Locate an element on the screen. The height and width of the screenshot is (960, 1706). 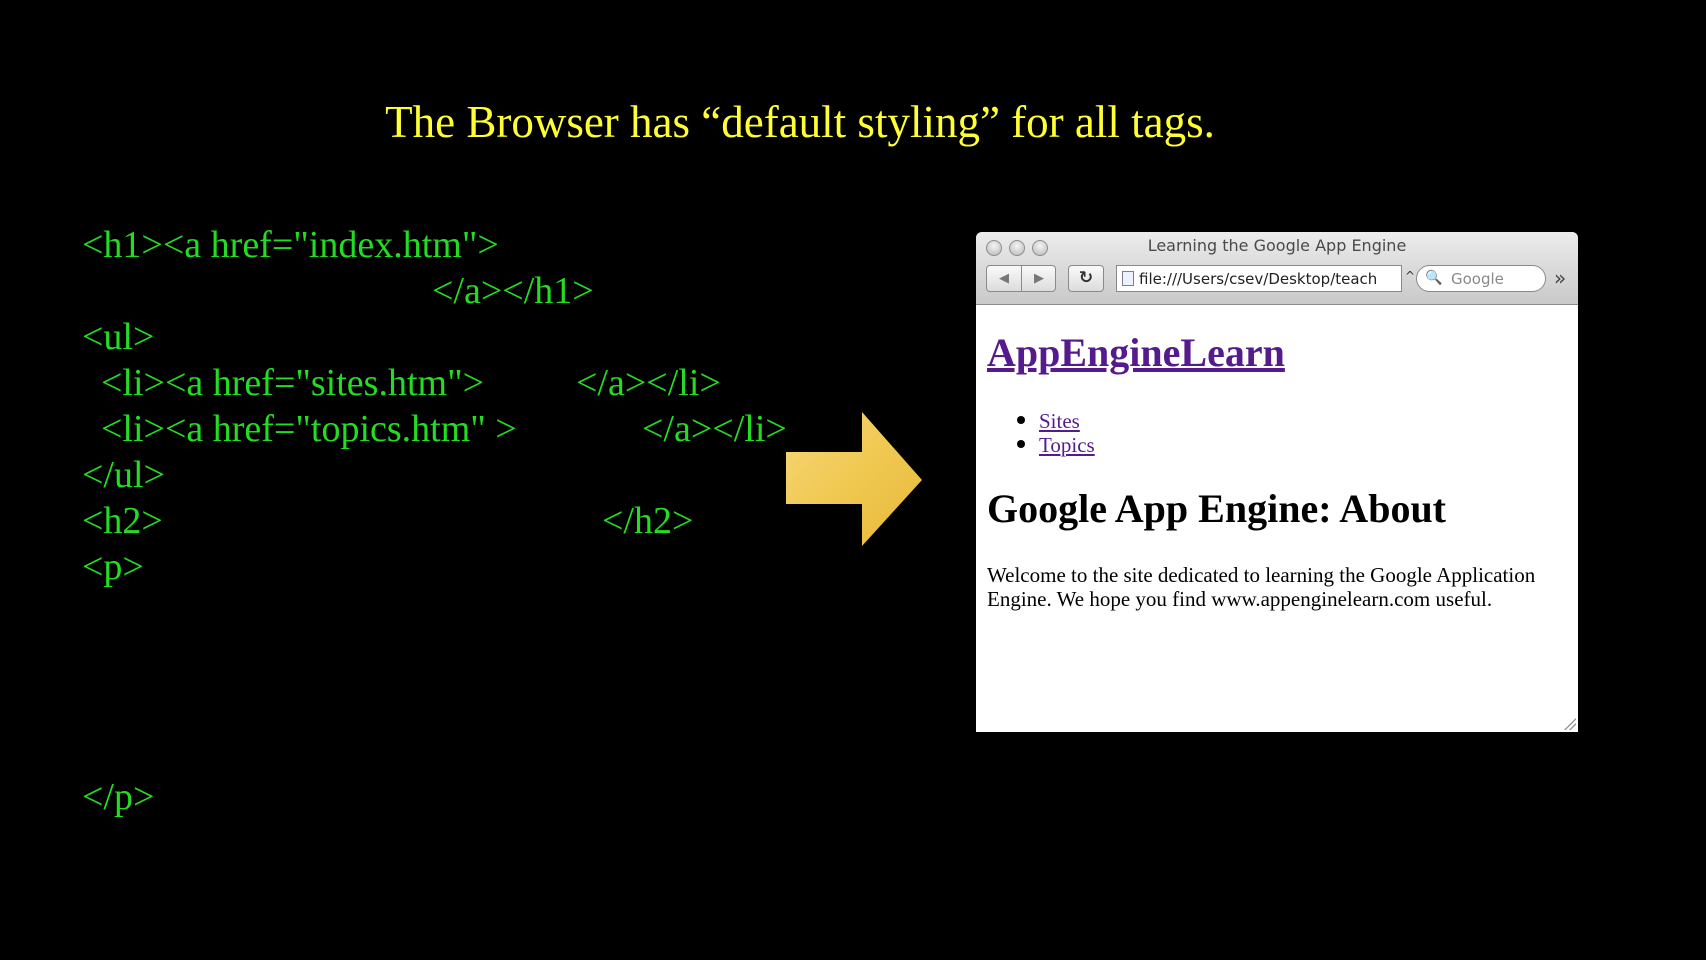
site-title-link: AppEngineLearn is located at coordinates (1136, 352).